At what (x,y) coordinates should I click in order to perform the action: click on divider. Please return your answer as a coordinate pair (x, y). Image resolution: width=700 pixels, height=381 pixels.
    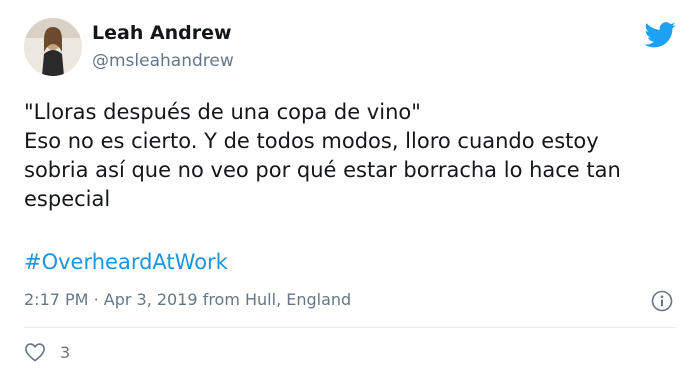
    Looking at the image, I should click on (350, 327).